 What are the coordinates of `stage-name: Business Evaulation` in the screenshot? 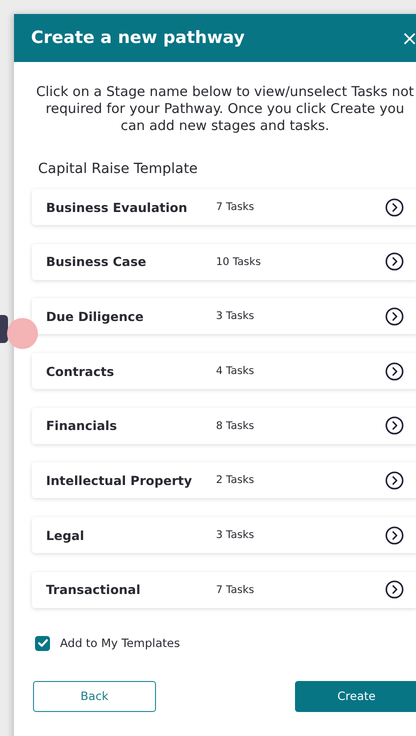 It's located at (117, 207).